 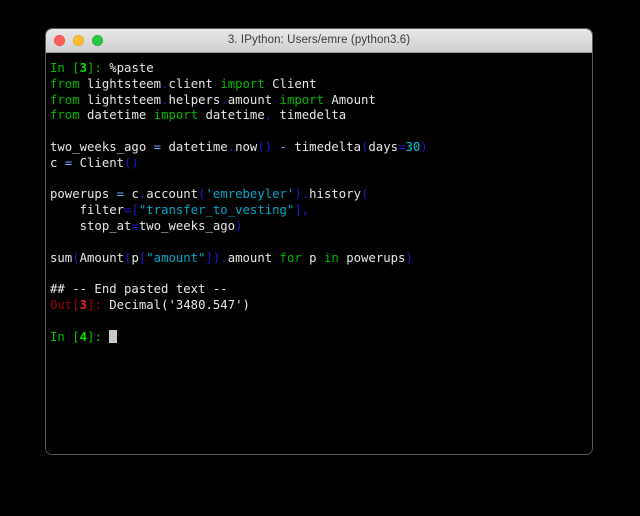 I want to click on line-filter: filter=["transfer_to_vesting"],, so click(x=318, y=211).